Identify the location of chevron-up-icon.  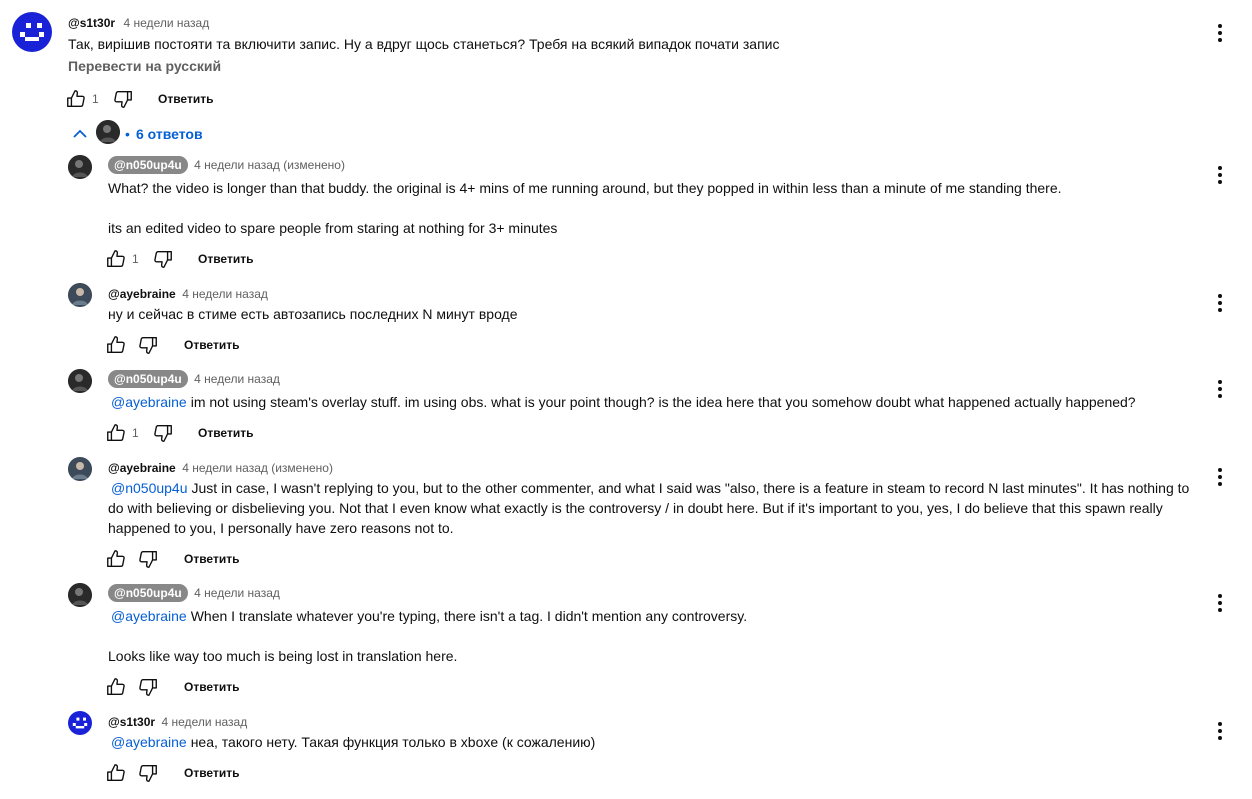
(80, 134).